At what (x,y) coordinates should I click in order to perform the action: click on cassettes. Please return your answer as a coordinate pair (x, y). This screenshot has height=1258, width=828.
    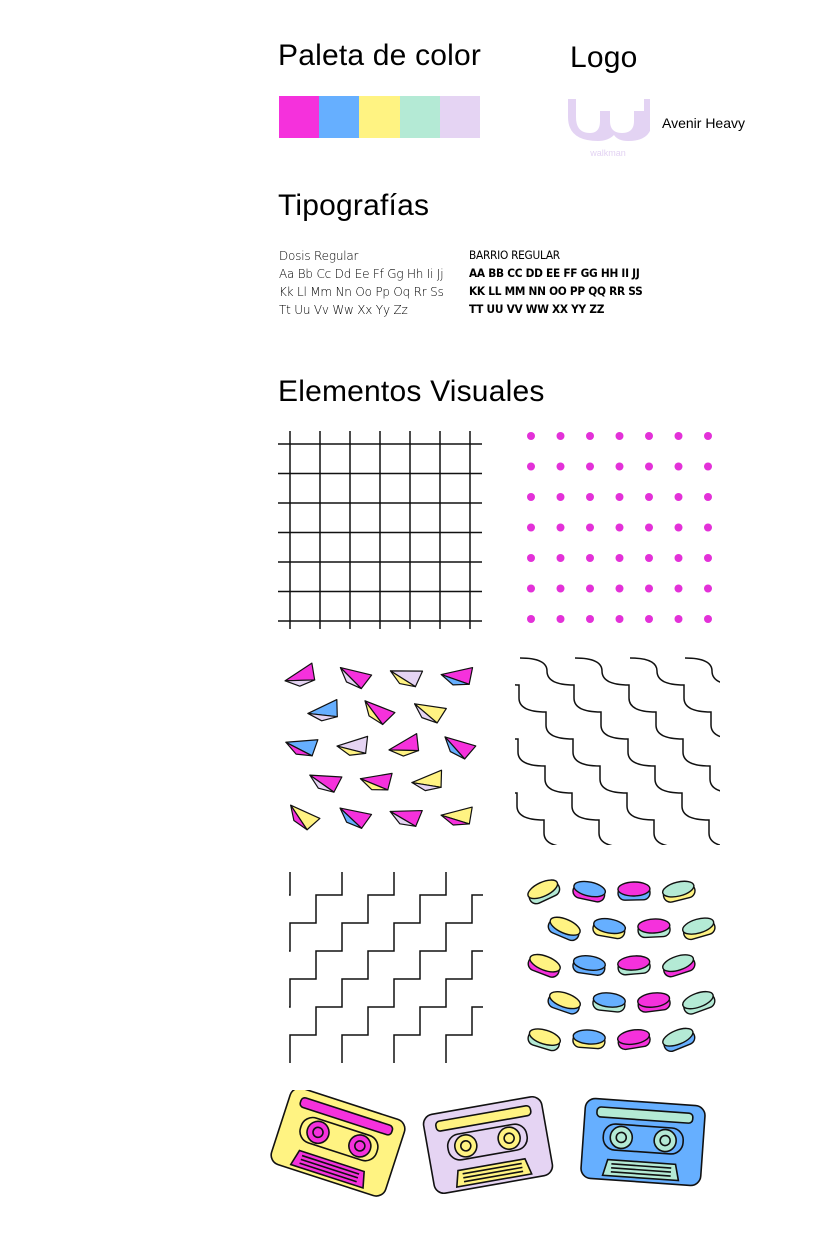
    Looking at the image, I should click on (488, 1143).